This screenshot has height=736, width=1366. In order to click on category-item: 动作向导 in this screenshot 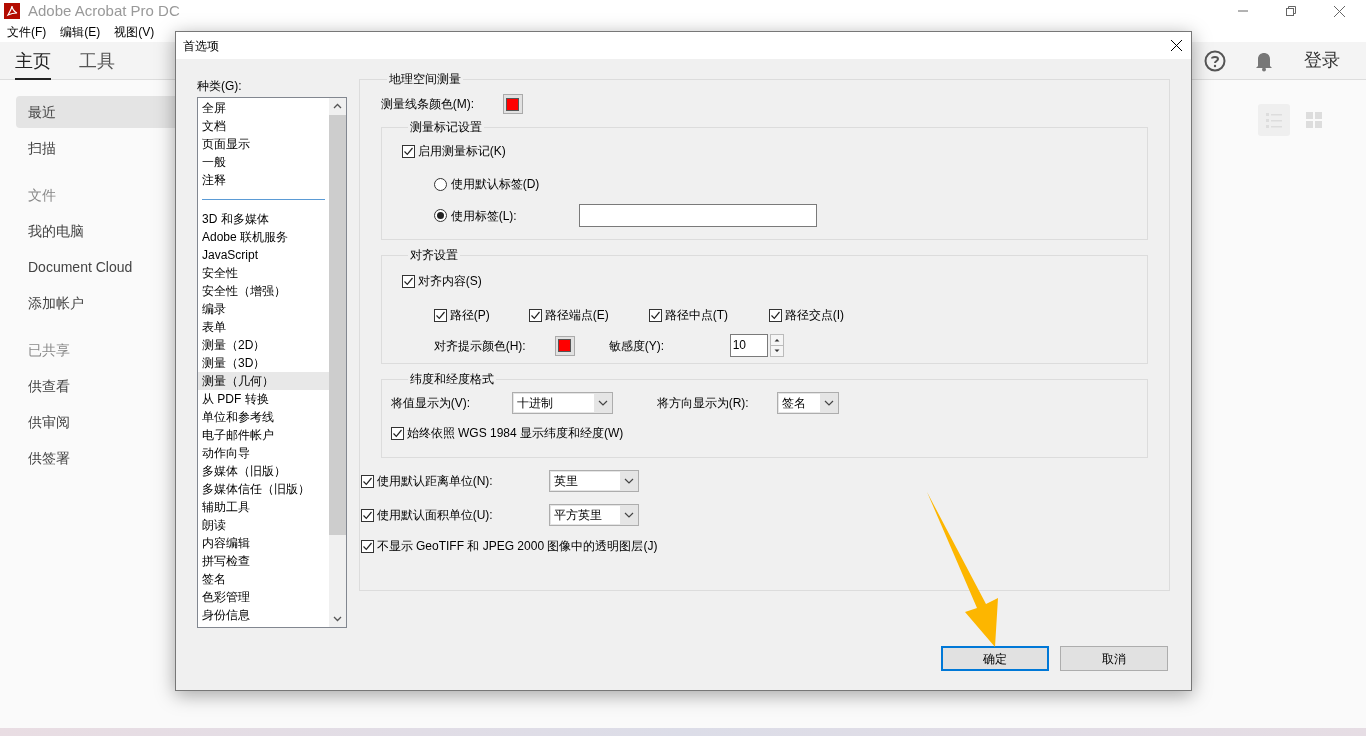, I will do `click(263, 453)`.